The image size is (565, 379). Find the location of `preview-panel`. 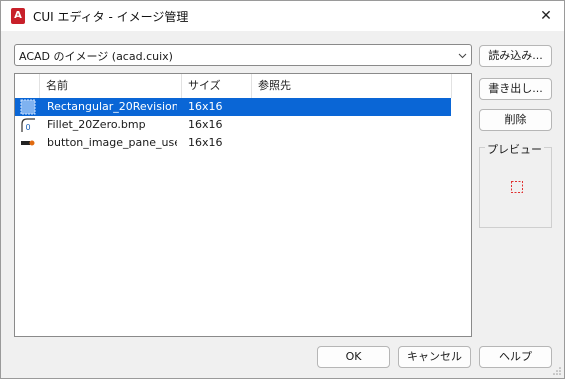

preview-panel is located at coordinates (515, 187).